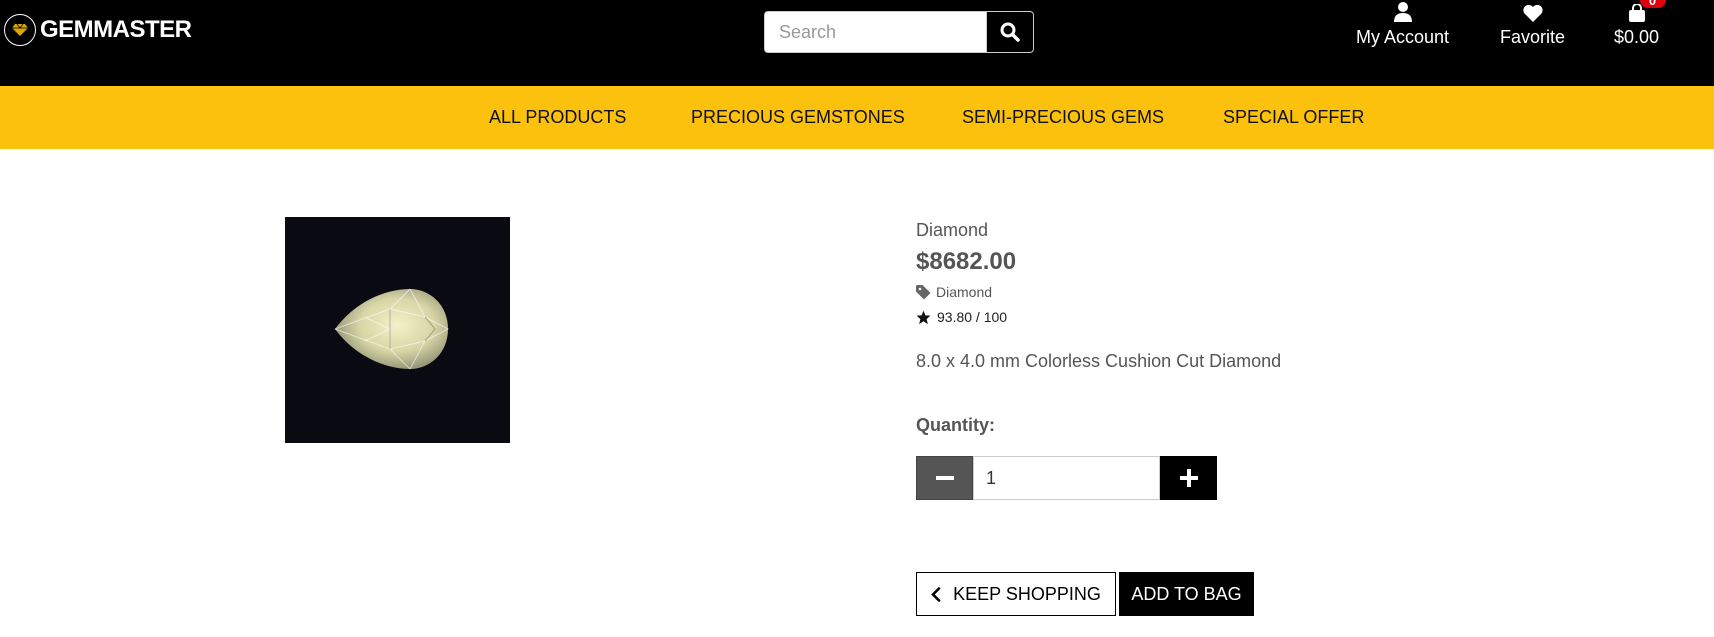 The image size is (1714, 637). What do you see at coordinates (972, 317) in the screenshot?
I see `rating-value: 93.80 / 100` at bounding box center [972, 317].